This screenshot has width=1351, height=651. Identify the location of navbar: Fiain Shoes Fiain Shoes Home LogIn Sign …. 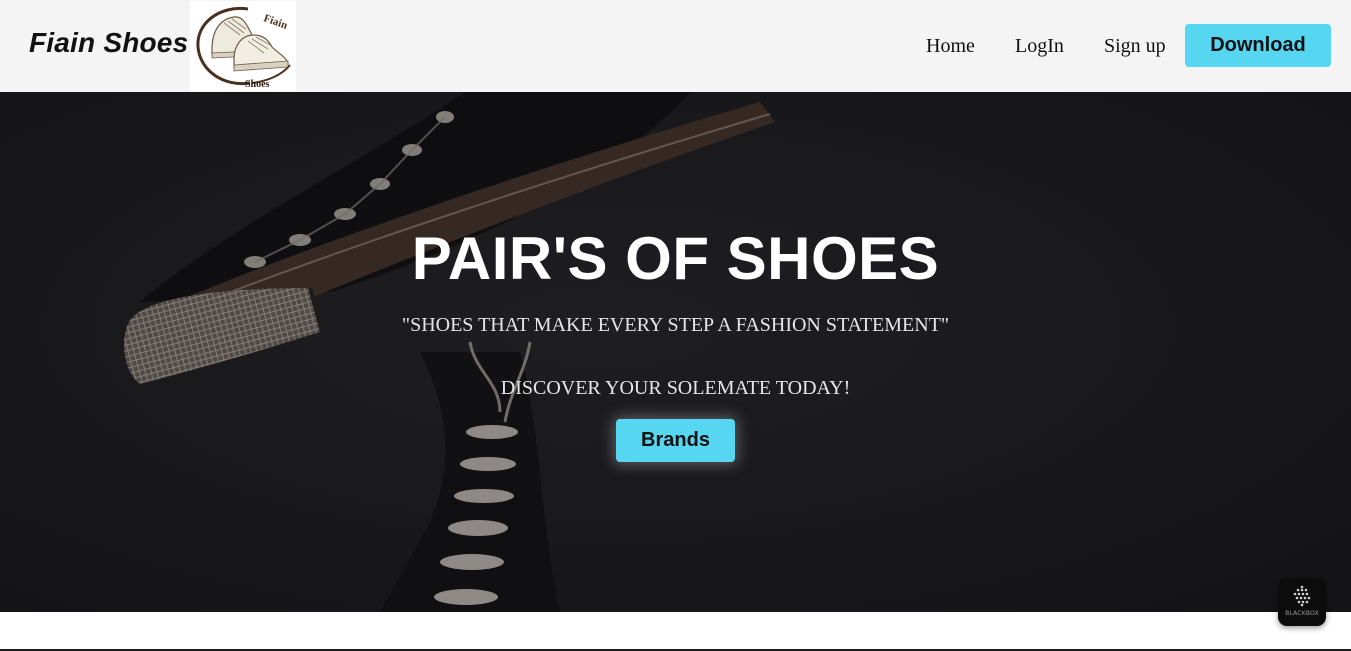
(675, 46).